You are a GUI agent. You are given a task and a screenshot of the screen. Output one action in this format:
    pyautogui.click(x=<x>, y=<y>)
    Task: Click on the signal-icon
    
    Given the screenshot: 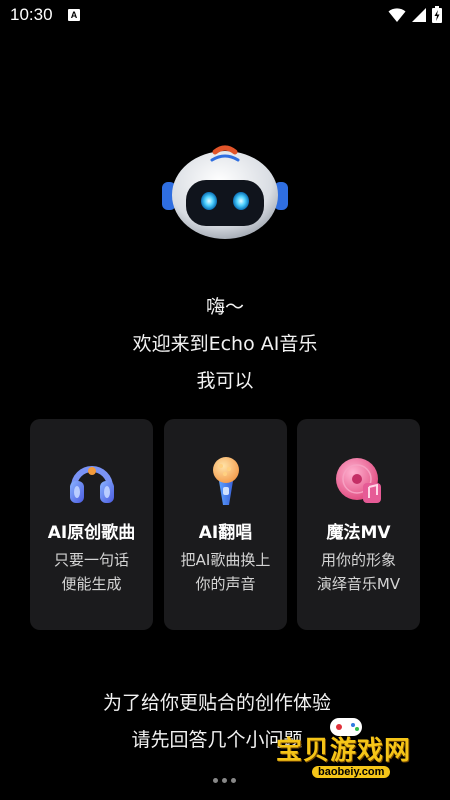 What is the action you would take?
    pyautogui.click(x=419, y=14)
    